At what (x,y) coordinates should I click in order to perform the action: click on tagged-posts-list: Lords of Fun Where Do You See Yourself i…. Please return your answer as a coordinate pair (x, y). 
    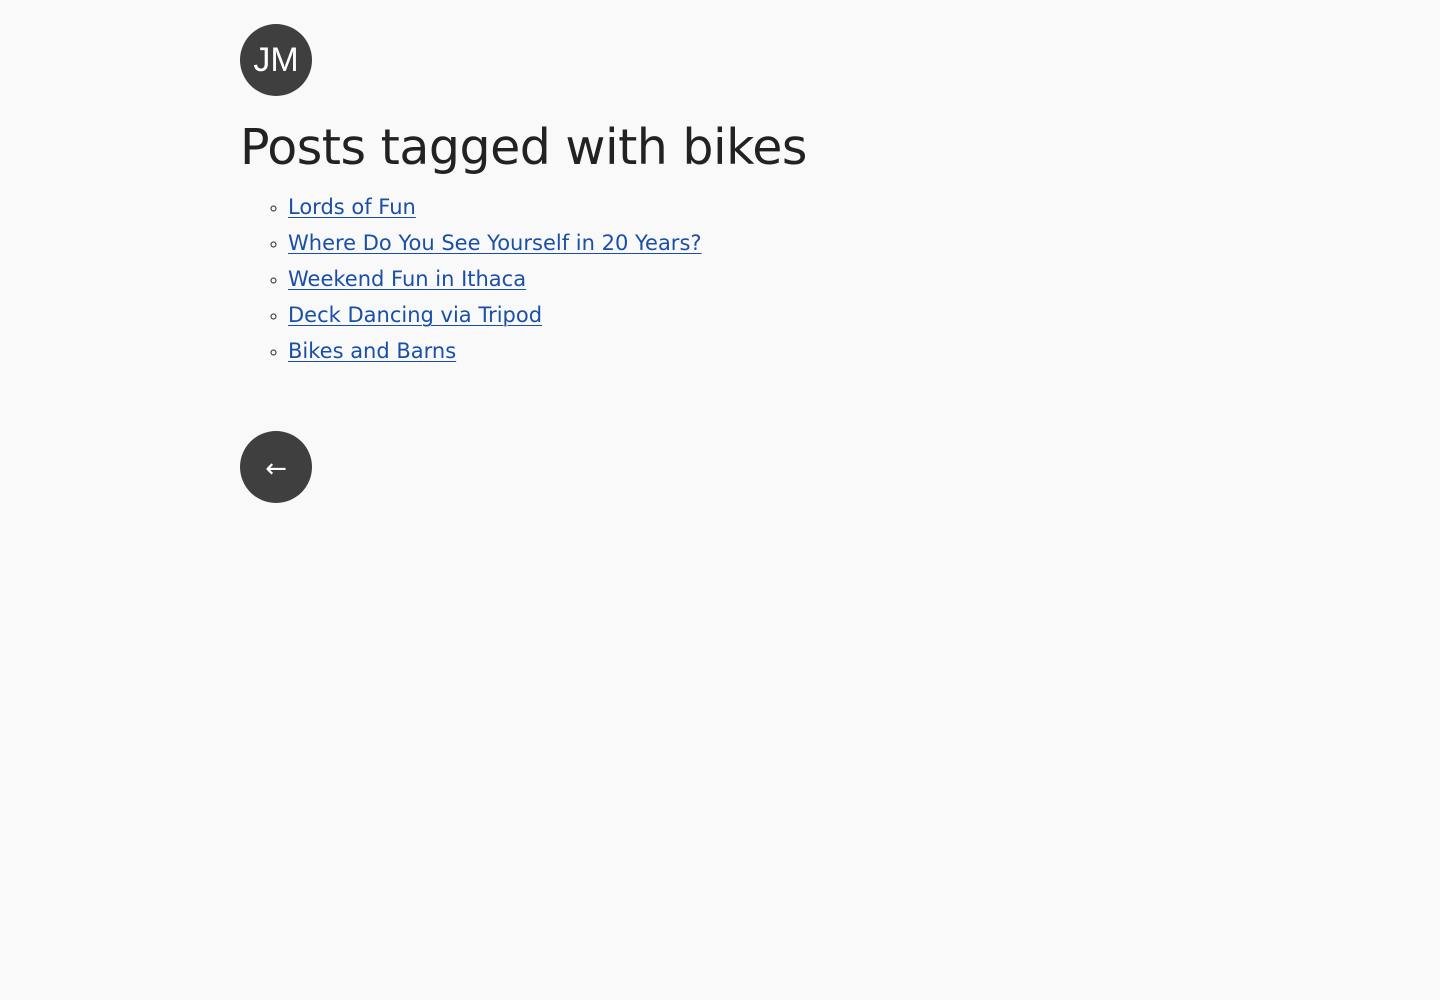
    Looking at the image, I should click on (471, 279).